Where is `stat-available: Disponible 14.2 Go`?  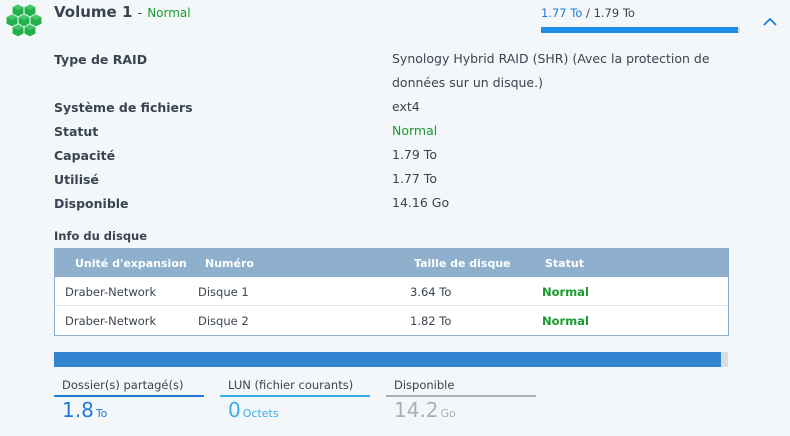 stat-available: Disponible 14.2 Go is located at coordinates (461, 404).